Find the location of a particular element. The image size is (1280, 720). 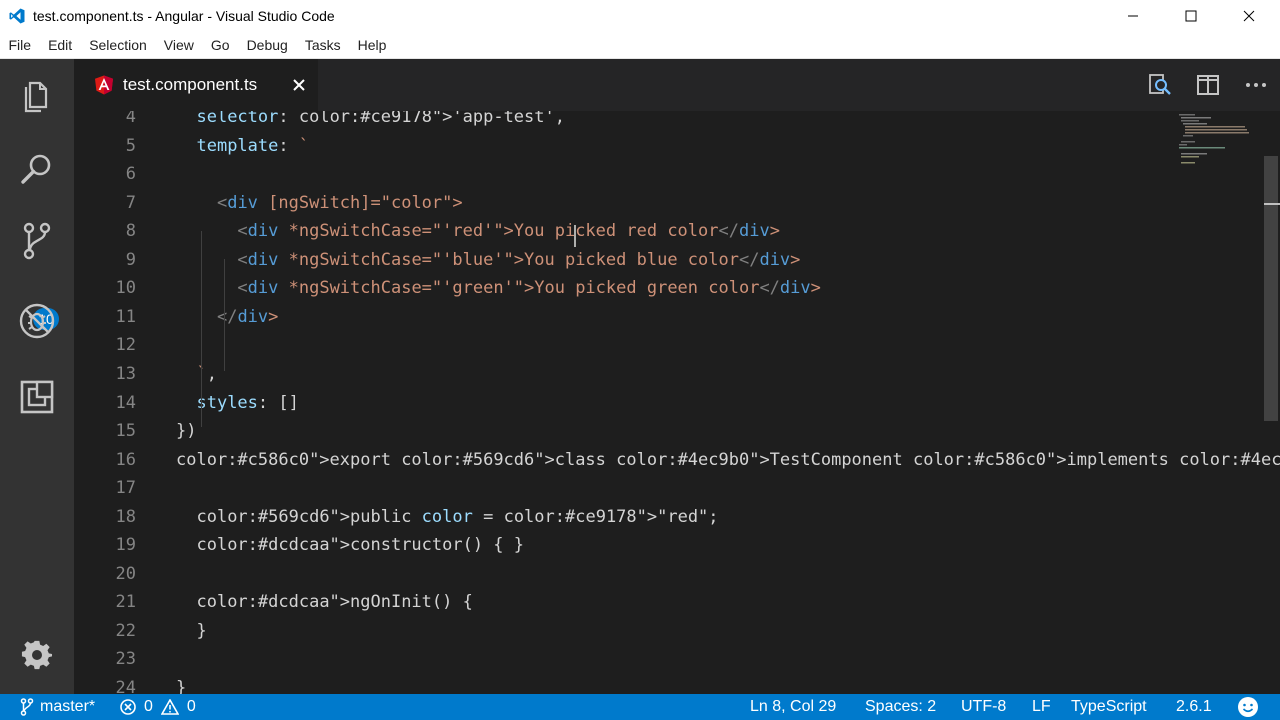

code-line: 5 template: ` is located at coordinates (624, 146).